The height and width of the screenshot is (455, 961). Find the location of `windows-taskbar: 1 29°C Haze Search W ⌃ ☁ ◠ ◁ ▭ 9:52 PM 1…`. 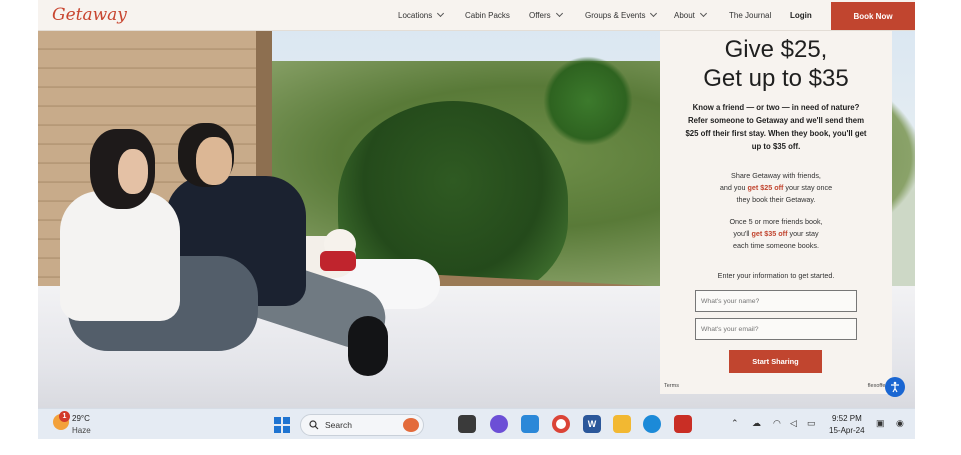

windows-taskbar: 1 29°C Haze Search W ⌃ ☁ ◠ ◁ ▭ 9:52 PM 1… is located at coordinates (476, 423).